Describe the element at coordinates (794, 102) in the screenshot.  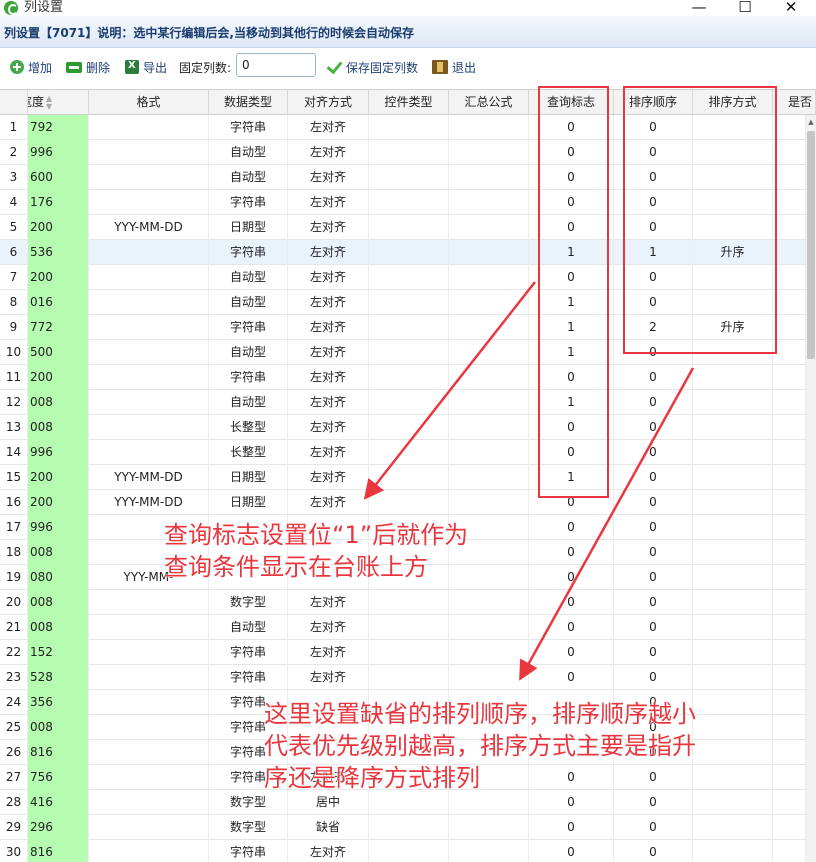
I see `col-header-more: 是否` at that location.